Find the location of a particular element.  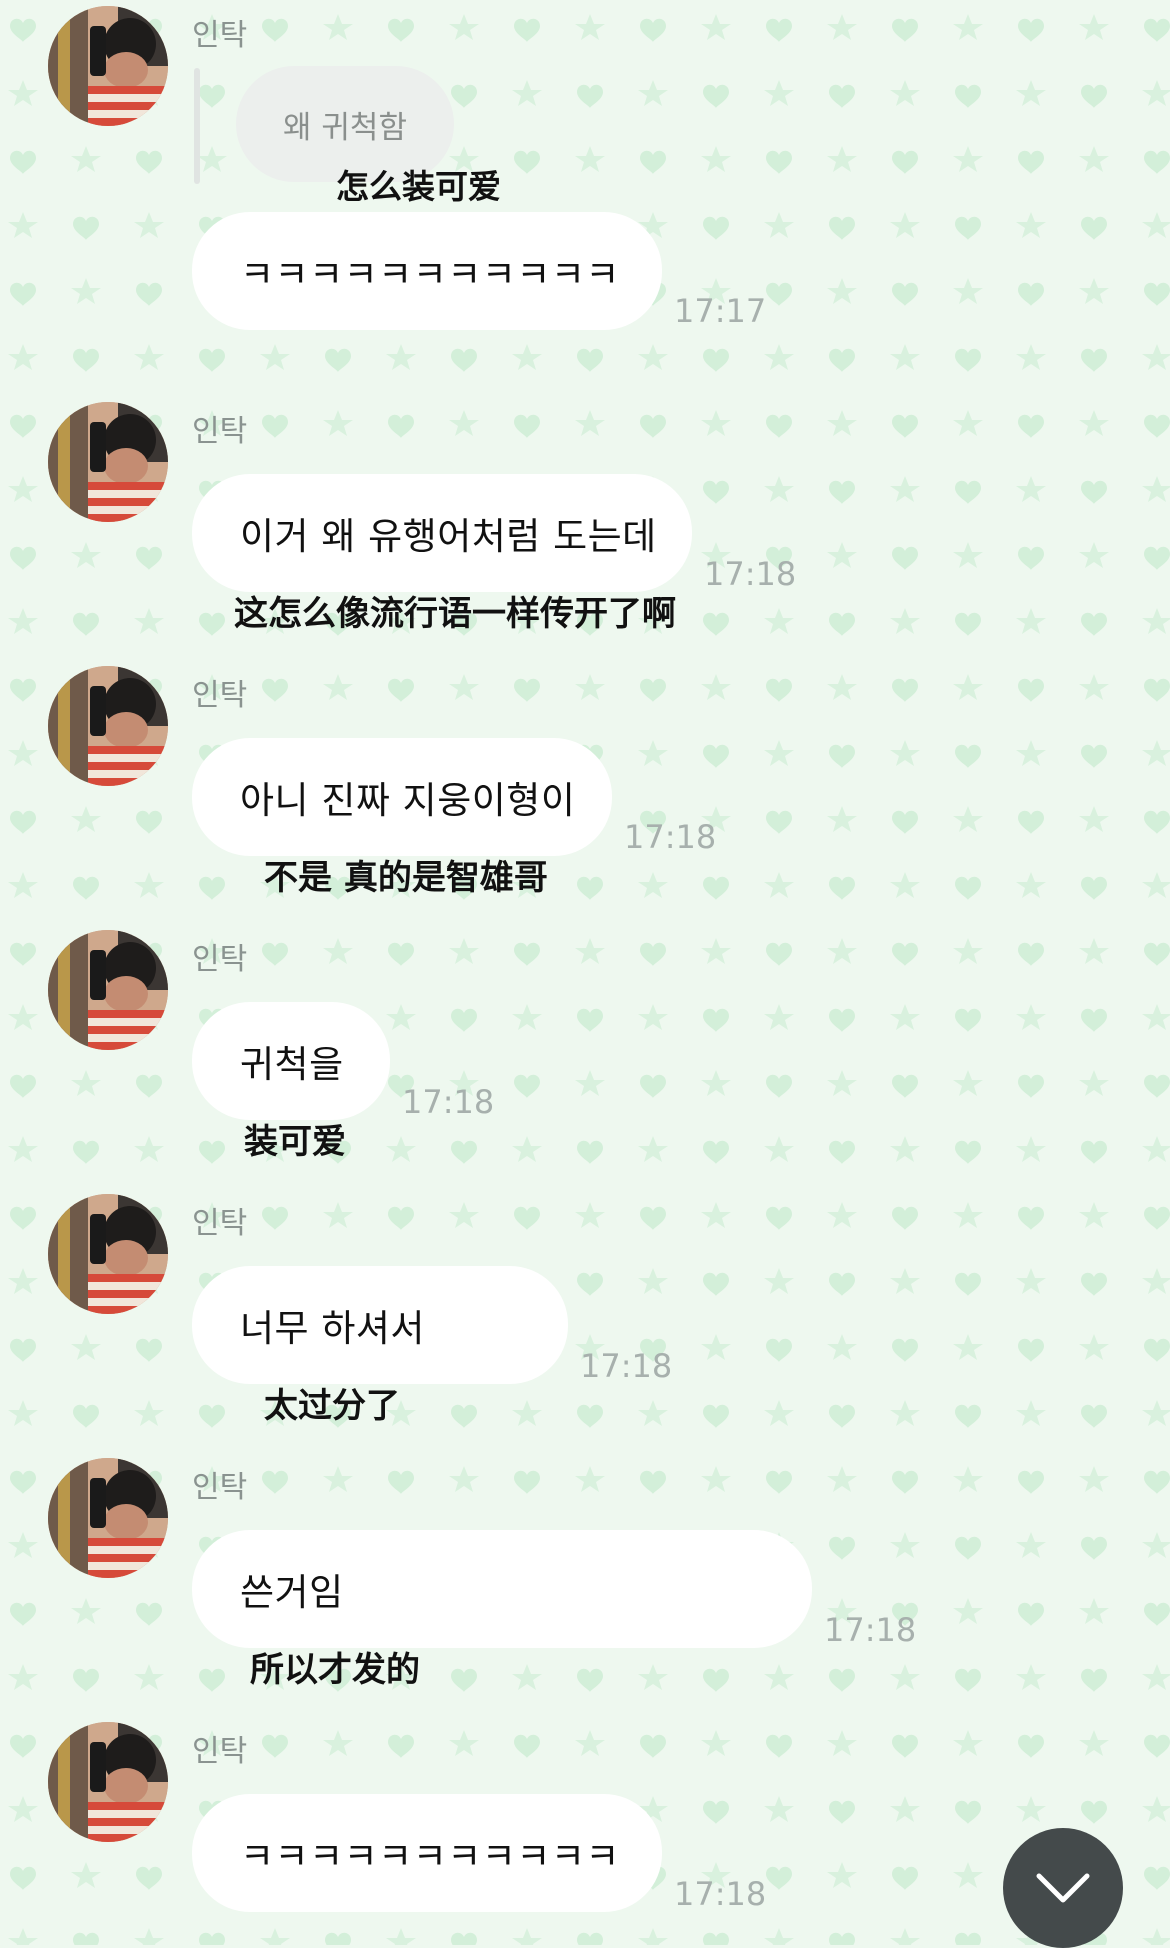

message-translation: 不是 真的是智雄哥 is located at coordinates (406, 878).